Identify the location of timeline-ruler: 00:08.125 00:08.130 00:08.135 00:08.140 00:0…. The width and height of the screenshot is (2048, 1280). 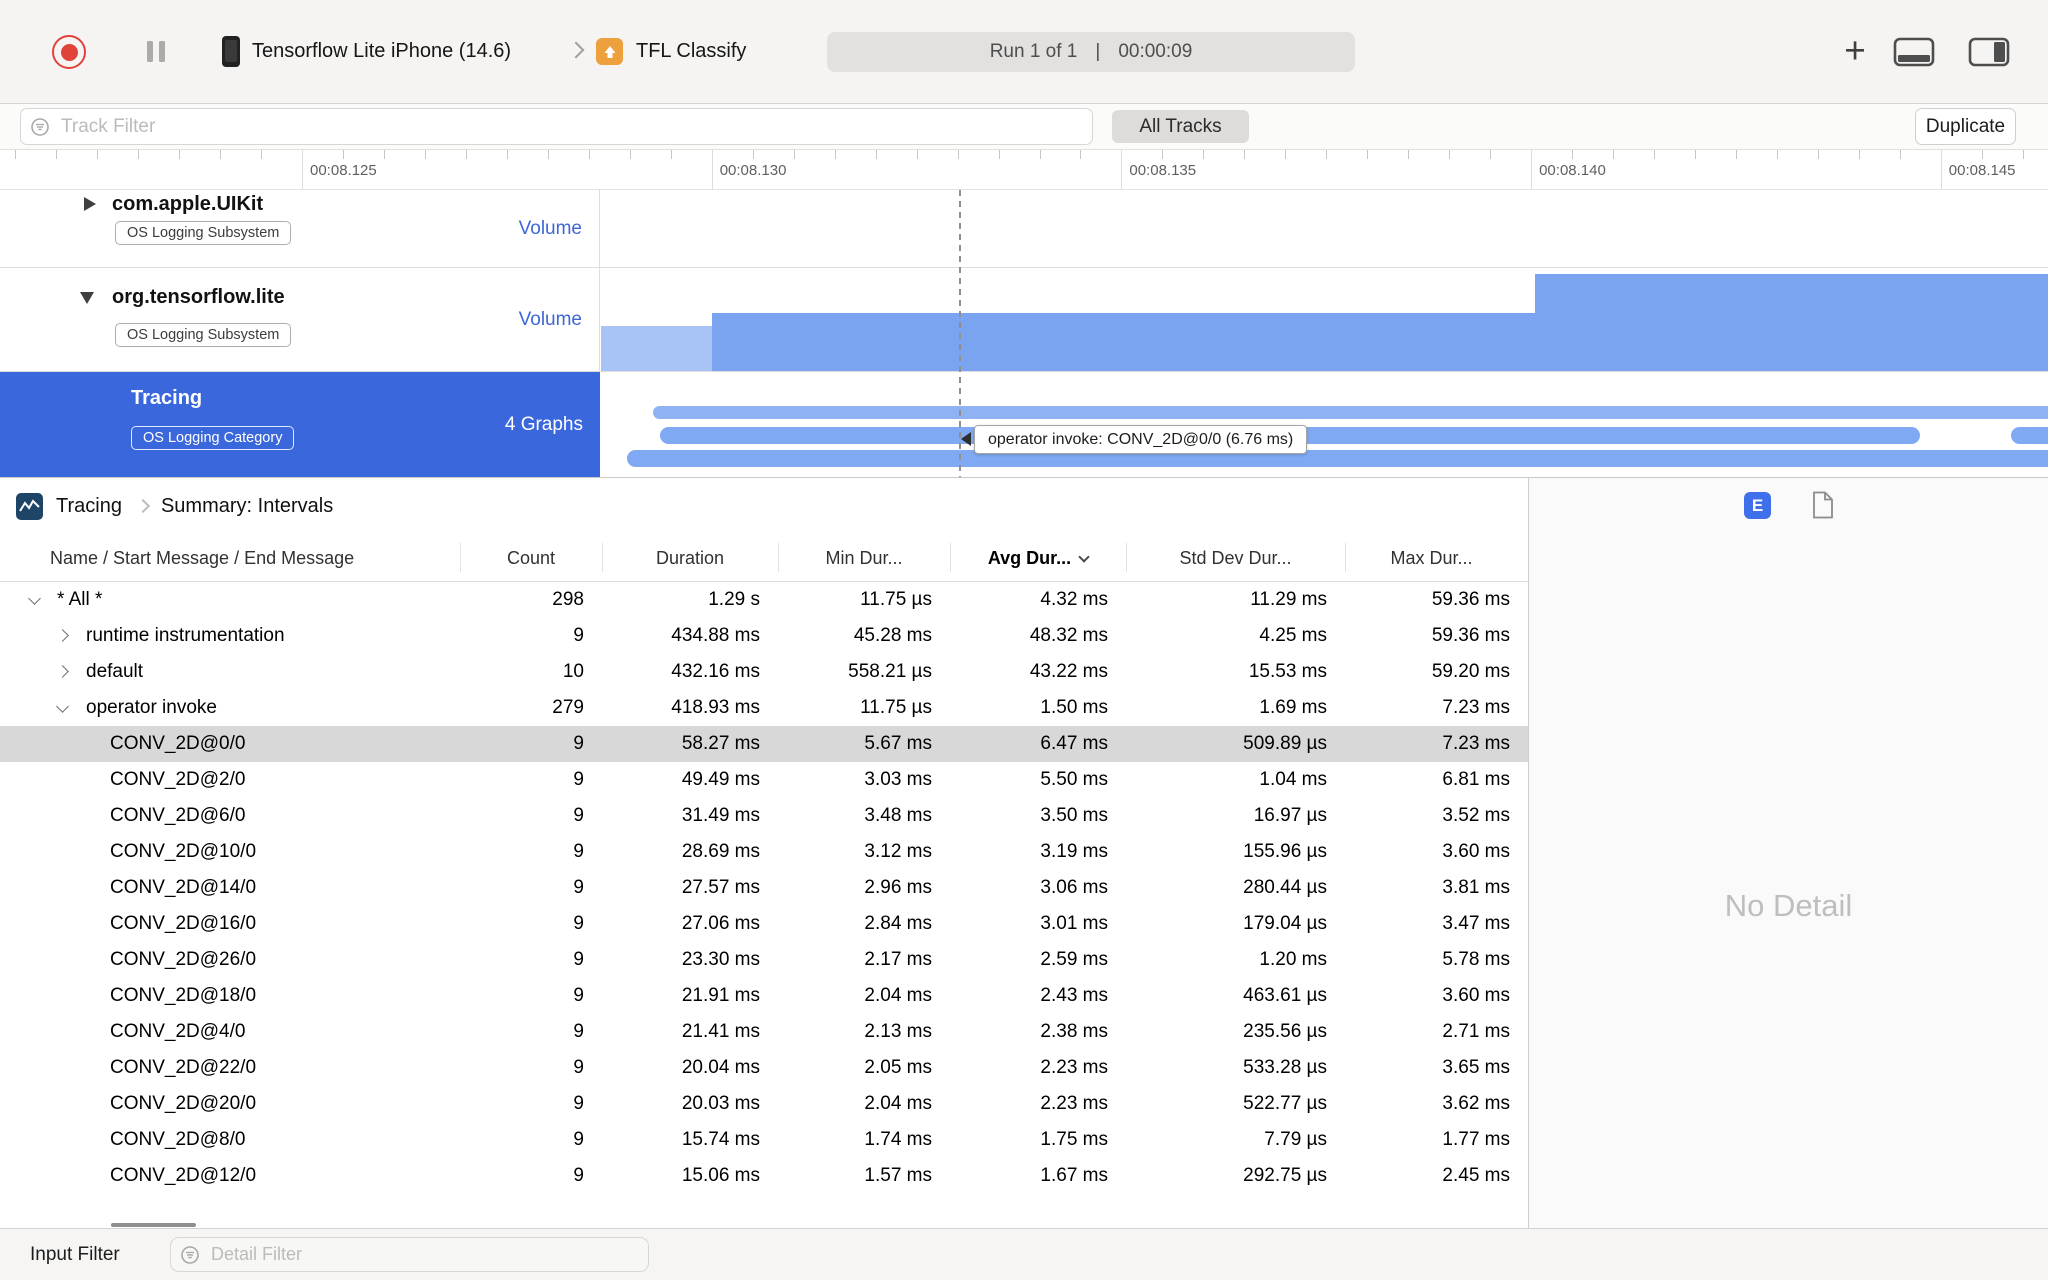
(1024, 170).